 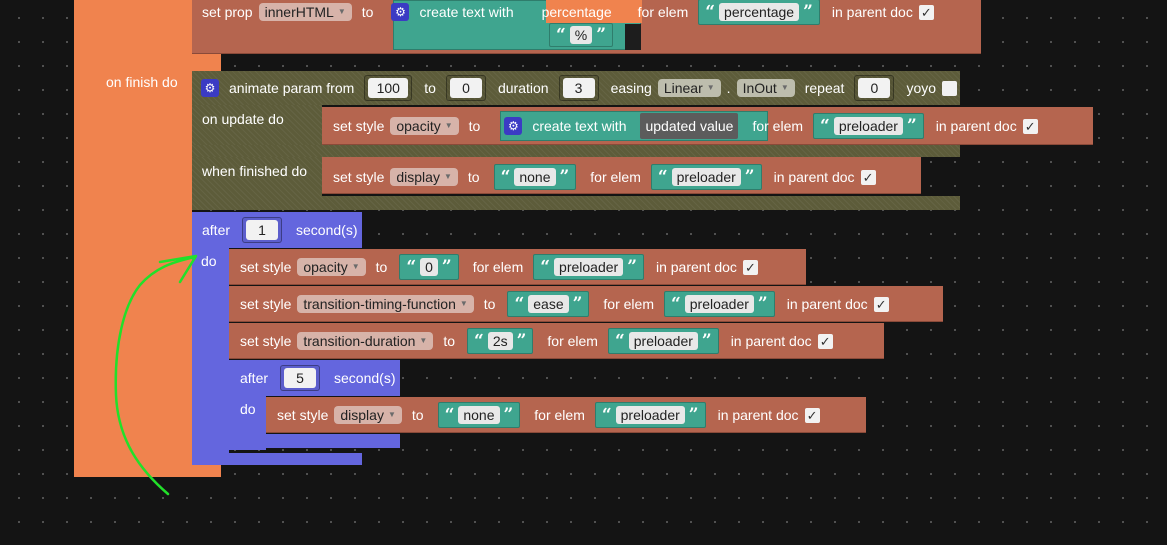 What do you see at coordinates (523, 88) in the screenshot?
I see `duration-label: duration` at bounding box center [523, 88].